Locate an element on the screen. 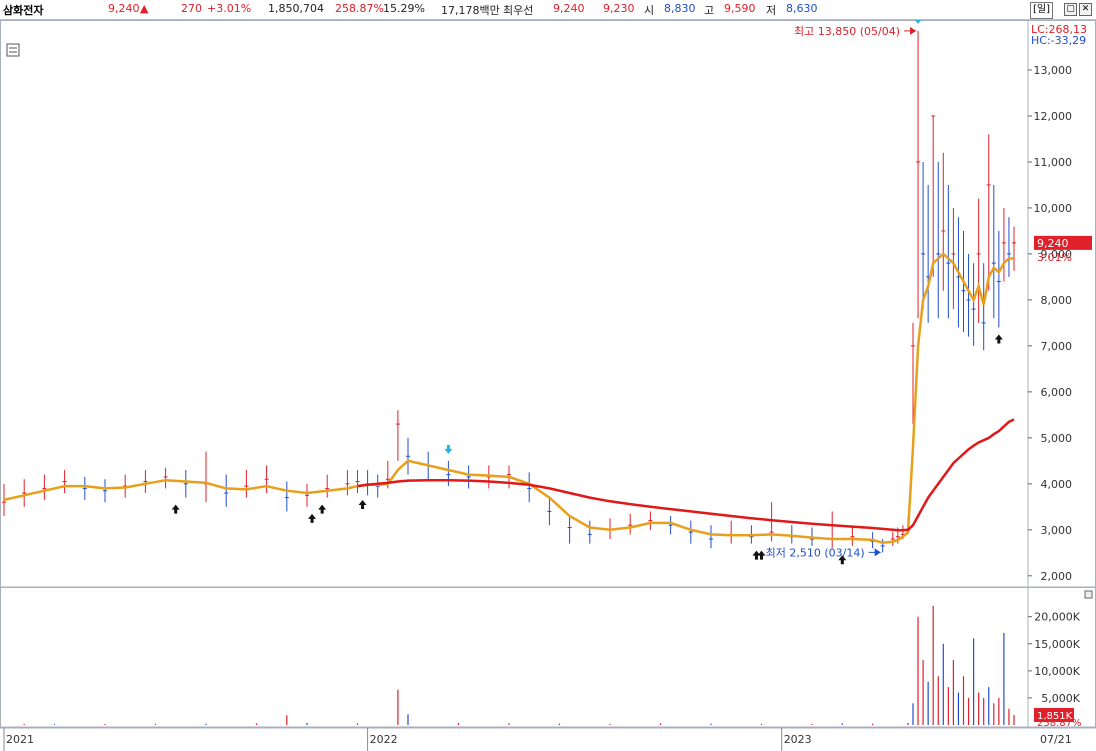 The width and height of the screenshot is (1096, 751). price-tick-label: 12,000 is located at coordinates (1053, 116).